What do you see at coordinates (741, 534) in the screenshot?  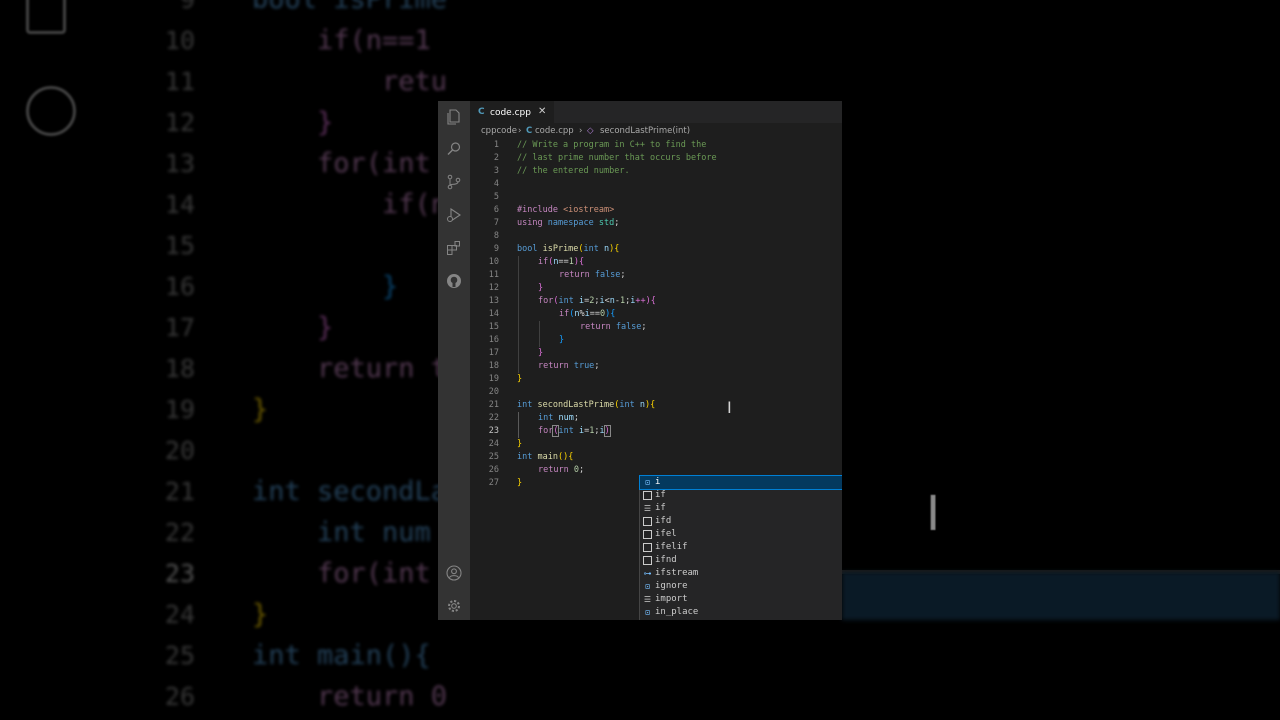 I see `suggestion-item: ifel` at bounding box center [741, 534].